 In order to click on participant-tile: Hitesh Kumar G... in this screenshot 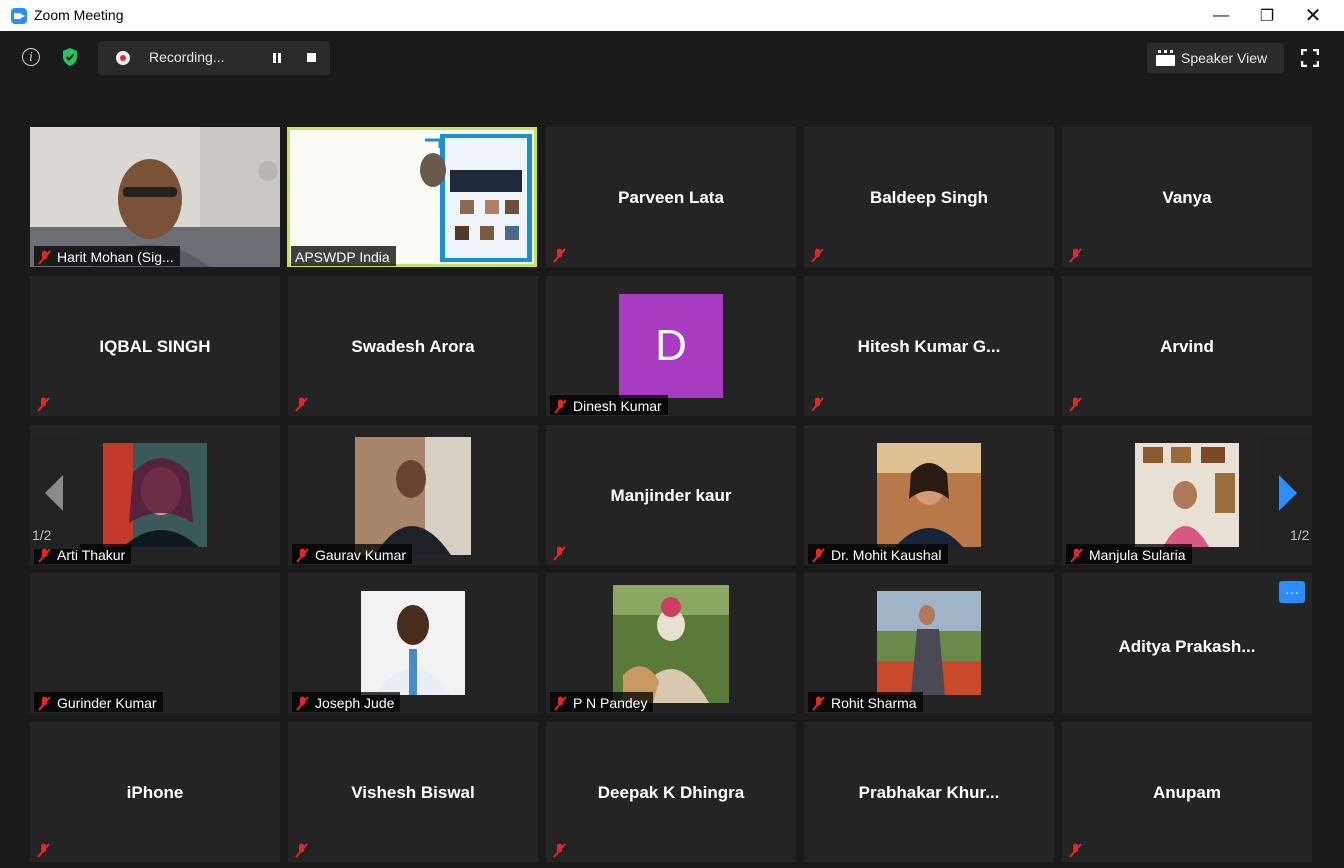, I will do `click(929, 346)`.